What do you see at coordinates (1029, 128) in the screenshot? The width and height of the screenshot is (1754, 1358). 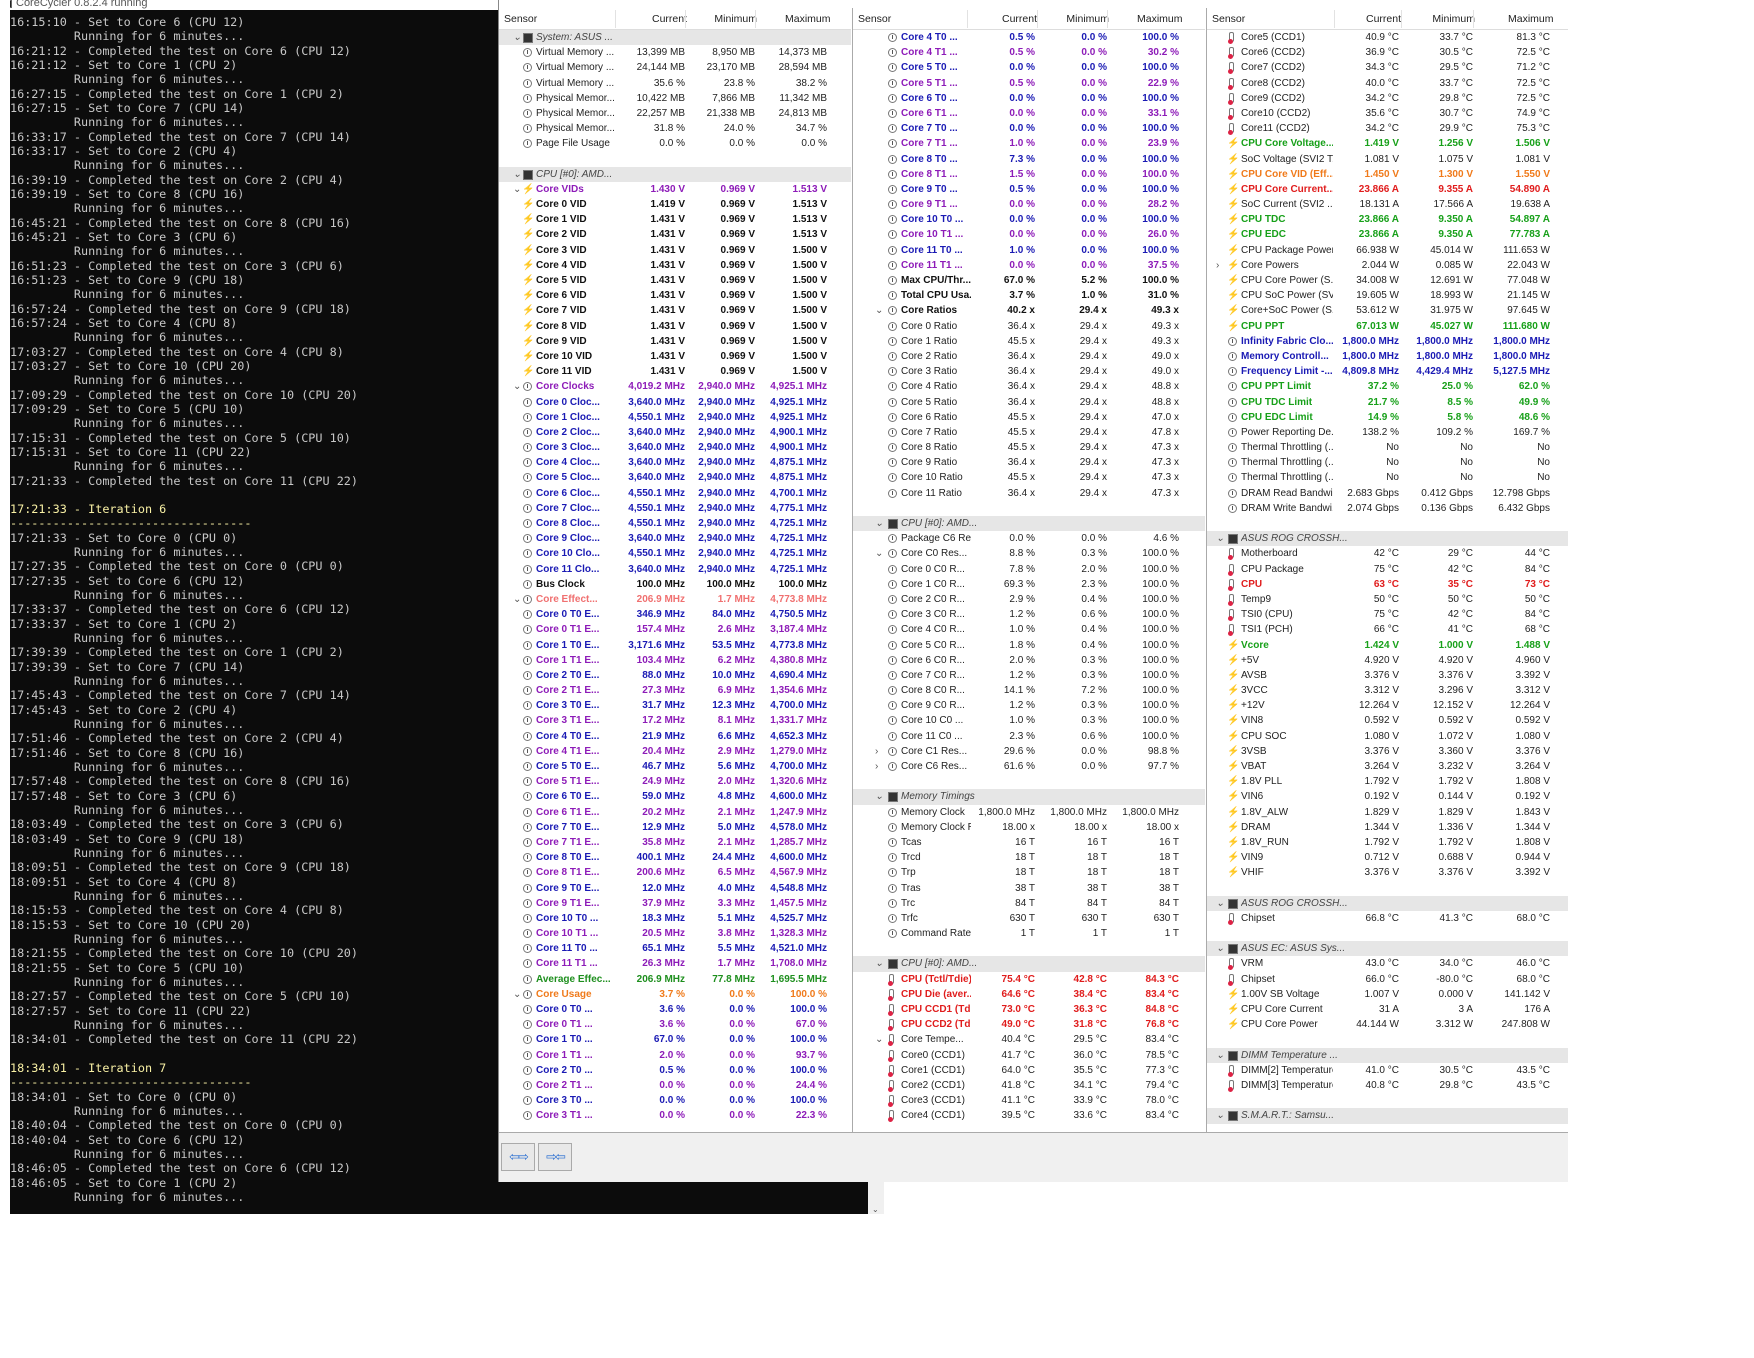 I see `sensor-row: Core 7 T0 ... 0.0 % 0.0 % 100.0 %` at bounding box center [1029, 128].